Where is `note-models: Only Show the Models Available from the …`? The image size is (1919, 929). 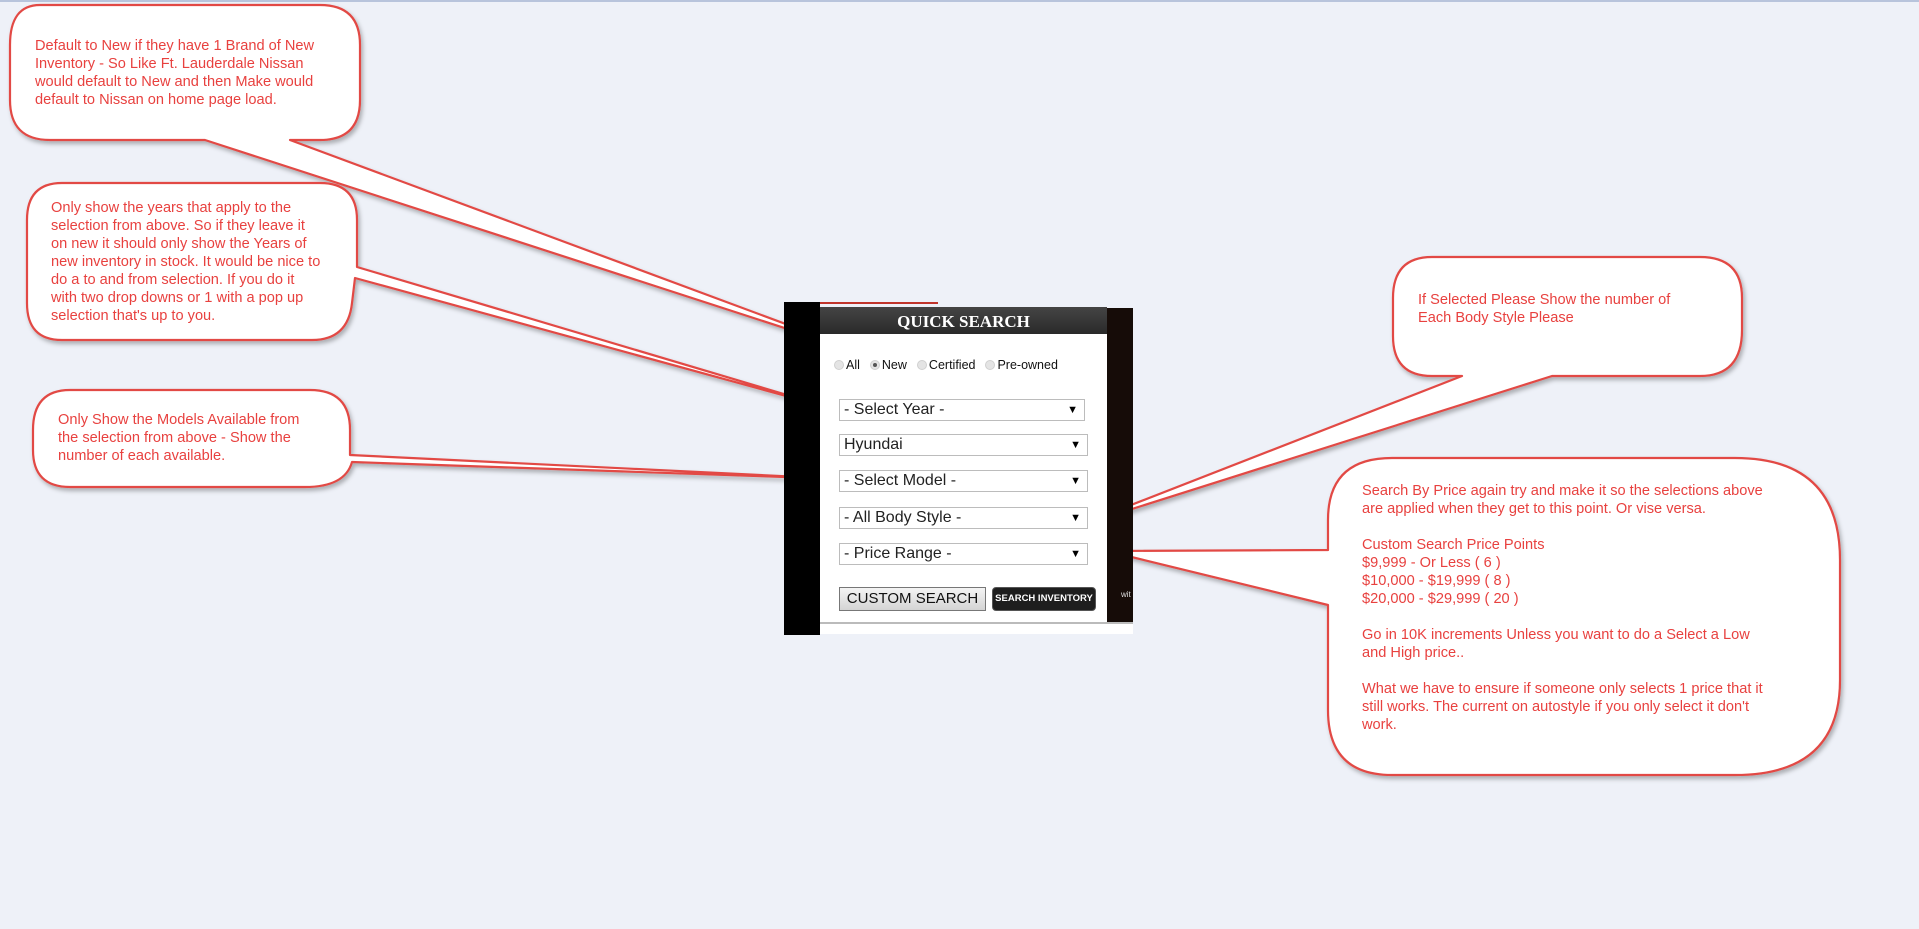 note-models: Only Show the Models Available from the … is located at coordinates (179, 438).